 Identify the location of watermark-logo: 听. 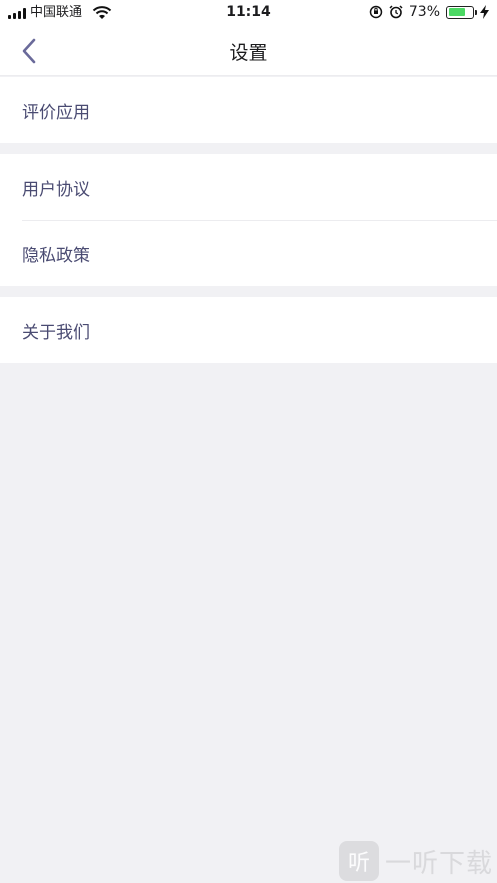
(358, 861).